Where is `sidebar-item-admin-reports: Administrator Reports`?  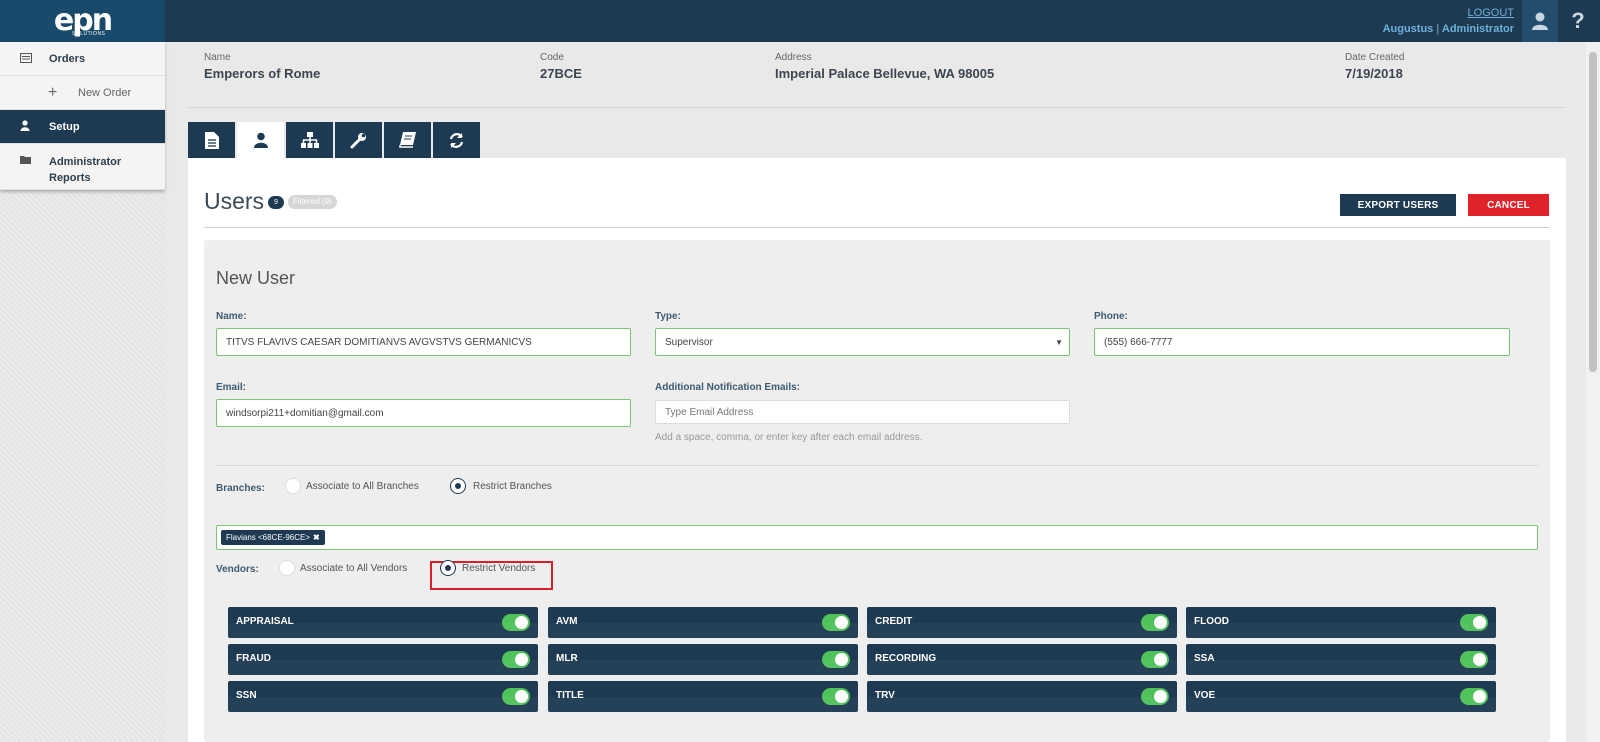 sidebar-item-admin-reports: Administrator Reports is located at coordinates (82, 167).